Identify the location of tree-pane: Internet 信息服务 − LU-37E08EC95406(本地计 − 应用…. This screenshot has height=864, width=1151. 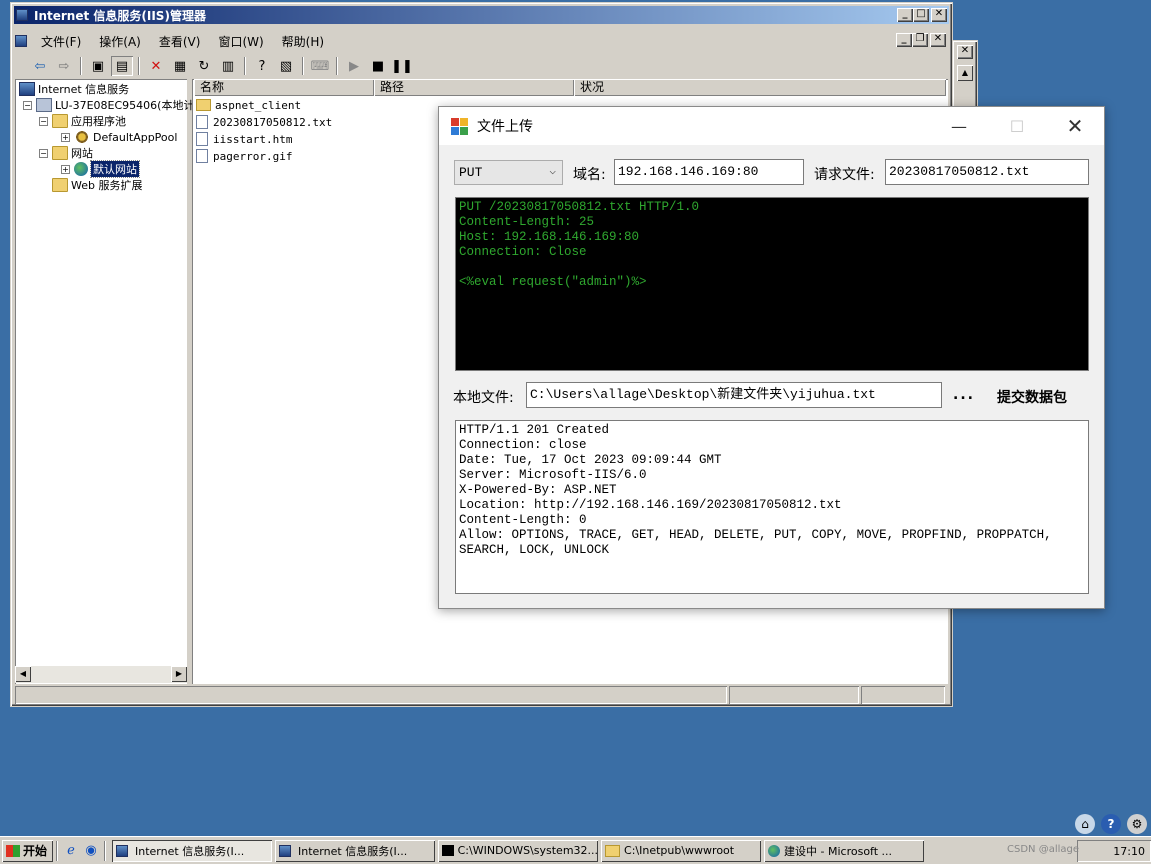
(104, 381).